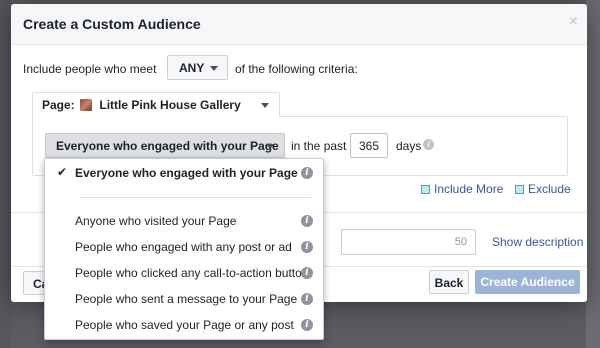 This screenshot has width=600, height=348. I want to click on engagement-type-dropdown: Everyone who engaged with your Page, so click(165, 145).